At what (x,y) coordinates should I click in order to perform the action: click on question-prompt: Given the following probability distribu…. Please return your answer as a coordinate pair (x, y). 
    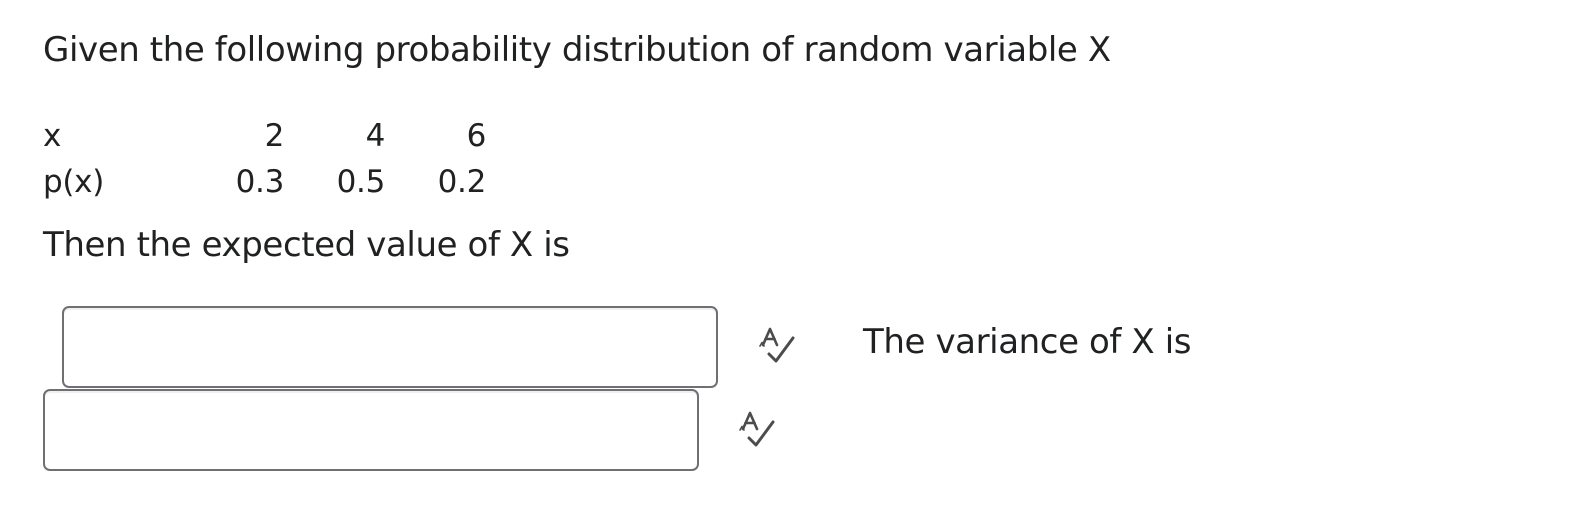
    Looking at the image, I should click on (577, 50).